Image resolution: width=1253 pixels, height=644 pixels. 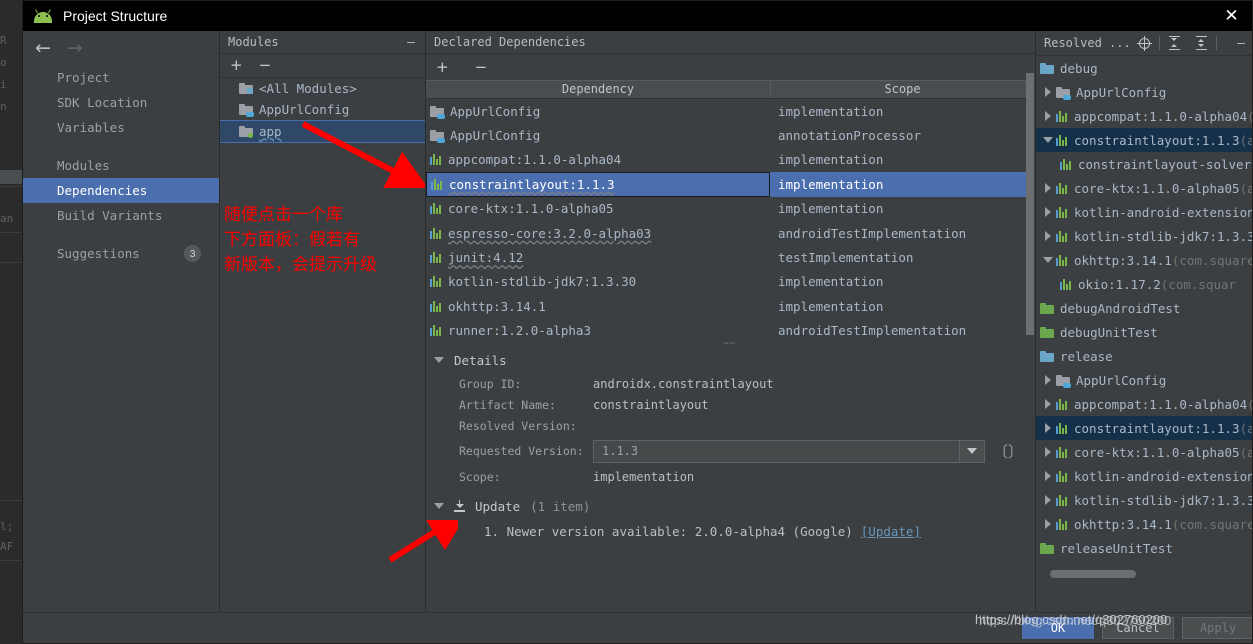 What do you see at coordinates (121, 190) in the screenshot?
I see `sidebar-item-dependencies: Dependencies` at bounding box center [121, 190].